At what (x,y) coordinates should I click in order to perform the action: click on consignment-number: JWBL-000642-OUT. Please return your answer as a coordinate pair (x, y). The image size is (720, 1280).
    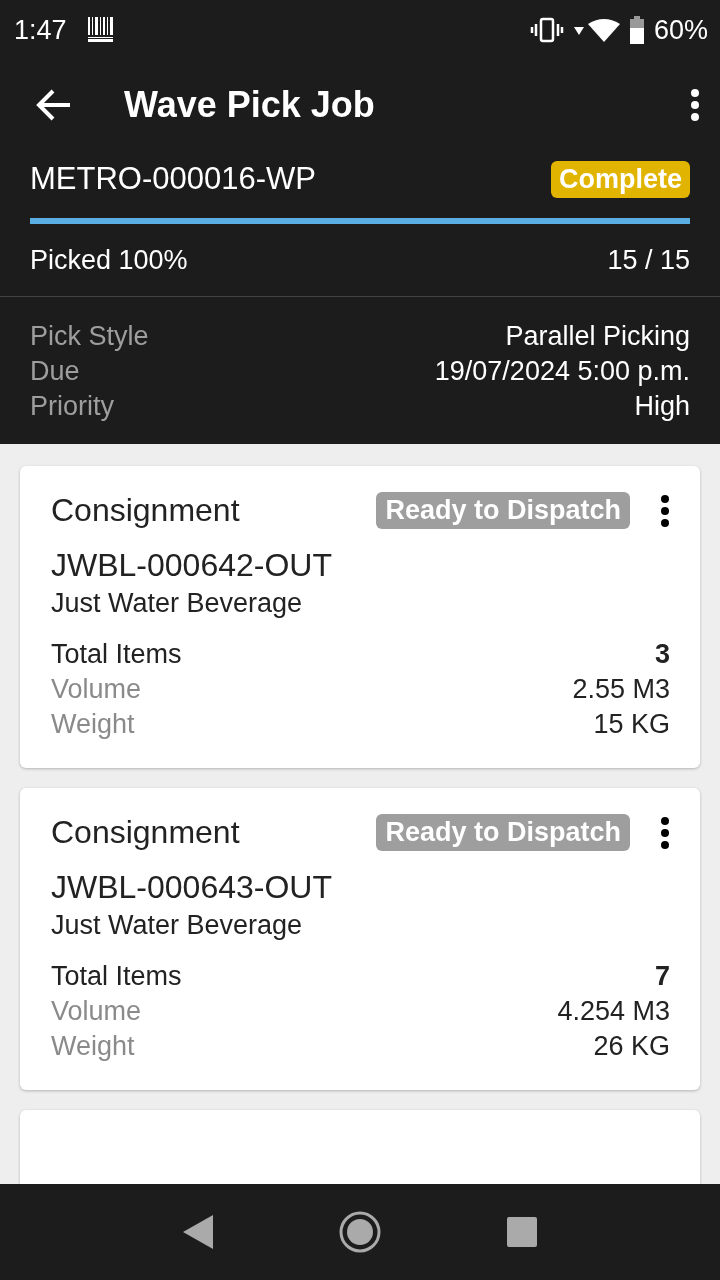
    Looking at the image, I should click on (192, 565).